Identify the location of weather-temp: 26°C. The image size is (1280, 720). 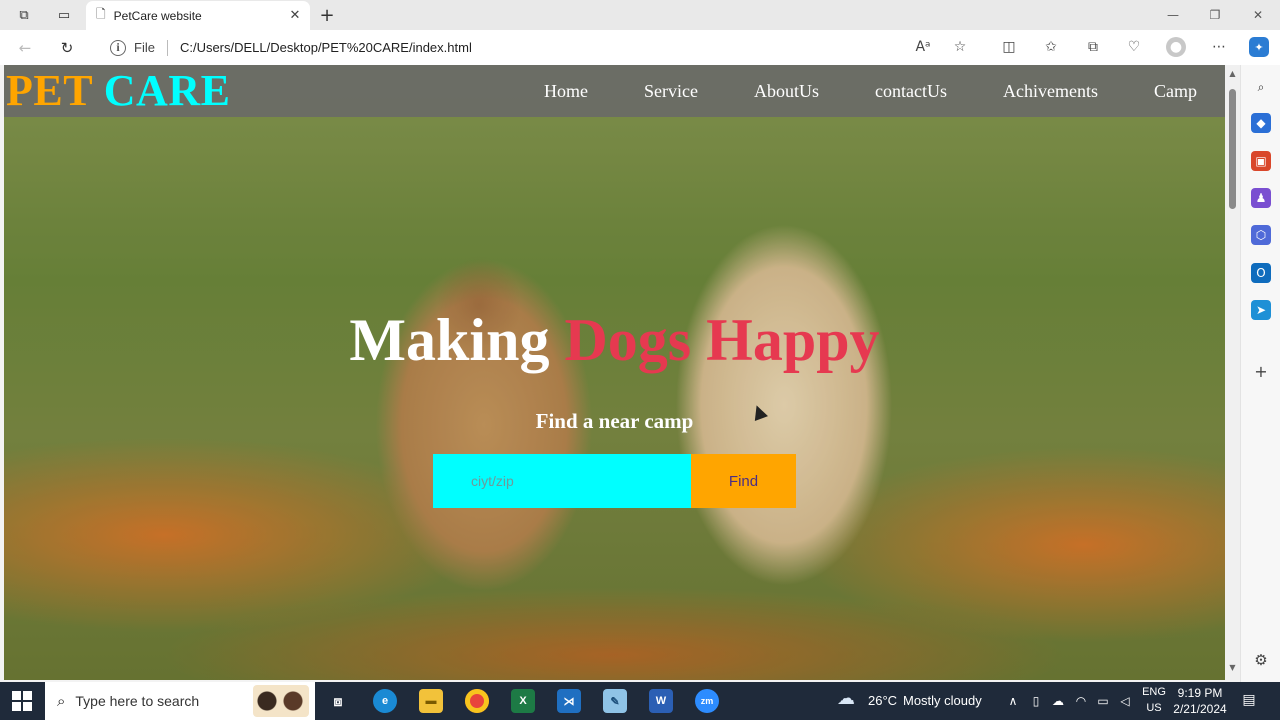
(882, 700).